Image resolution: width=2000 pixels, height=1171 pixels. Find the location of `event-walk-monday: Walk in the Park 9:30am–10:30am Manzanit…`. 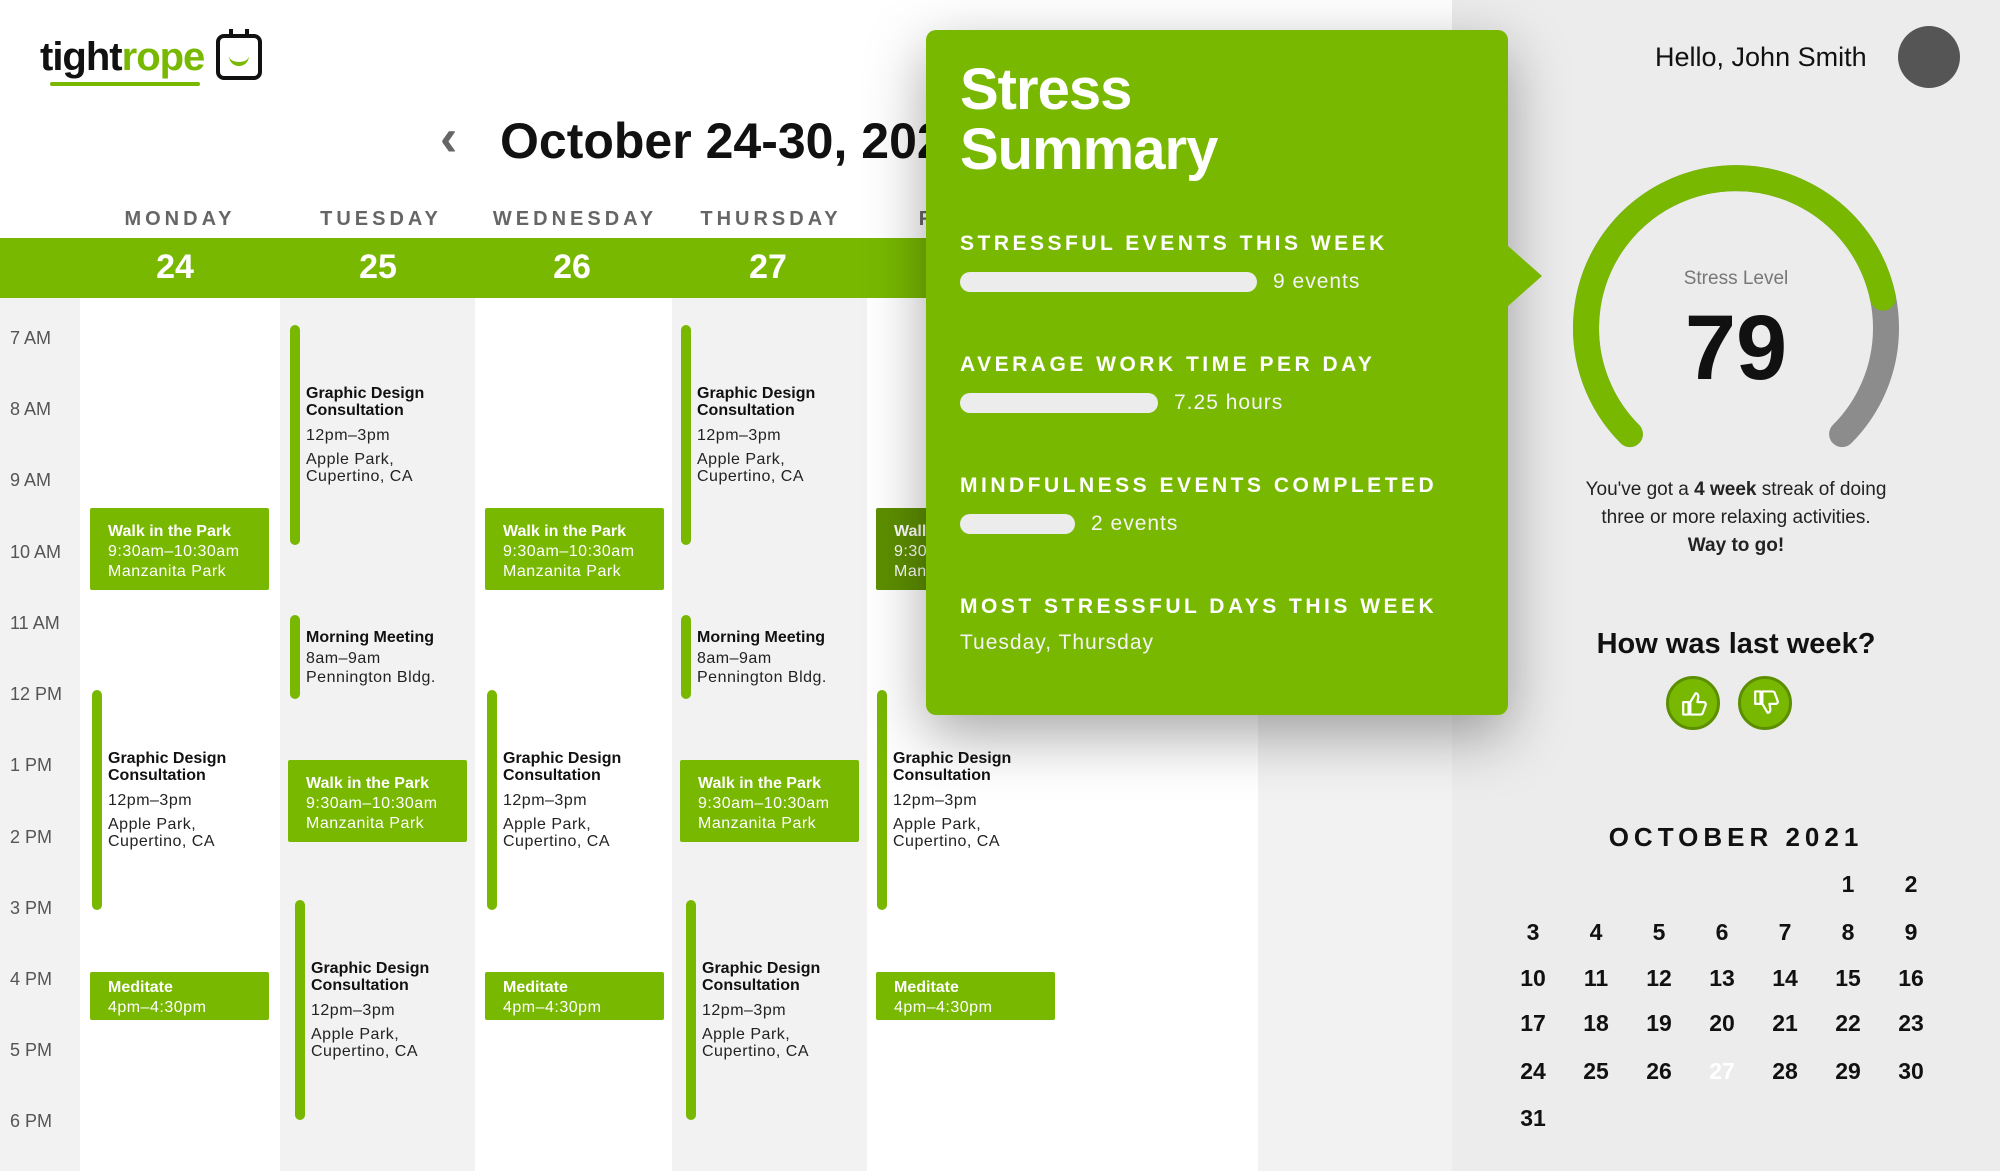

event-walk-monday: Walk in the Park 9:30am–10:30am Manzanit… is located at coordinates (179, 549).